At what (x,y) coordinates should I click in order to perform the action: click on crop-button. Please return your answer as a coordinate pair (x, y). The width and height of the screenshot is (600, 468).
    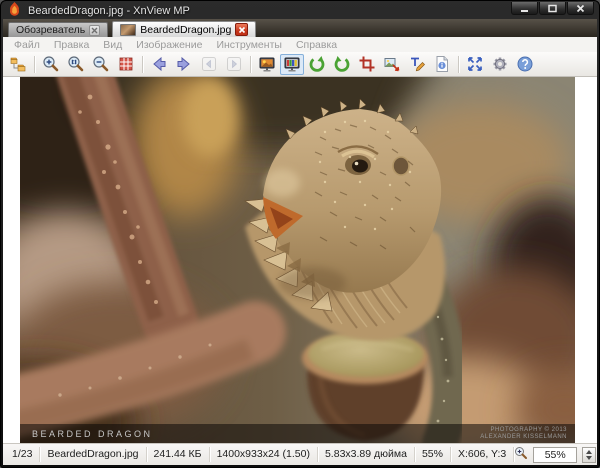
    Looking at the image, I should click on (367, 64).